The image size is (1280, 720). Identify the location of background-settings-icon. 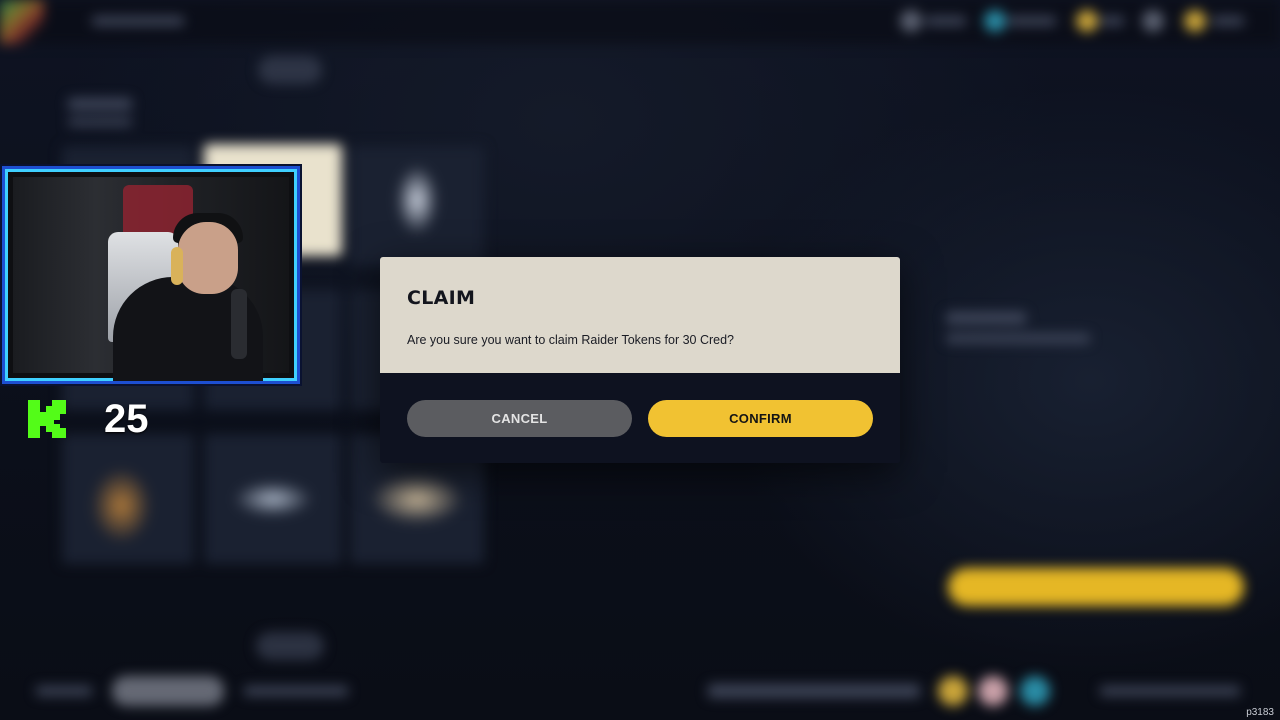
(1153, 21).